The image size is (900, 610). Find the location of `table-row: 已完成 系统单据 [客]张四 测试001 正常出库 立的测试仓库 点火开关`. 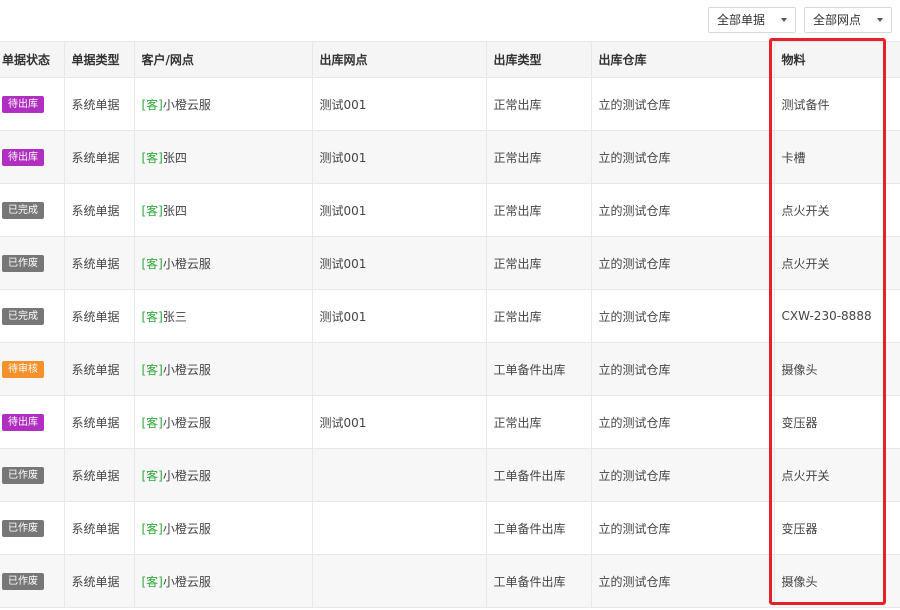

table-row: 已完成 系统单据 [客]张四 测试001 正常出库 立的测试仓库 点火开关 is located at coordinates (450, 210).